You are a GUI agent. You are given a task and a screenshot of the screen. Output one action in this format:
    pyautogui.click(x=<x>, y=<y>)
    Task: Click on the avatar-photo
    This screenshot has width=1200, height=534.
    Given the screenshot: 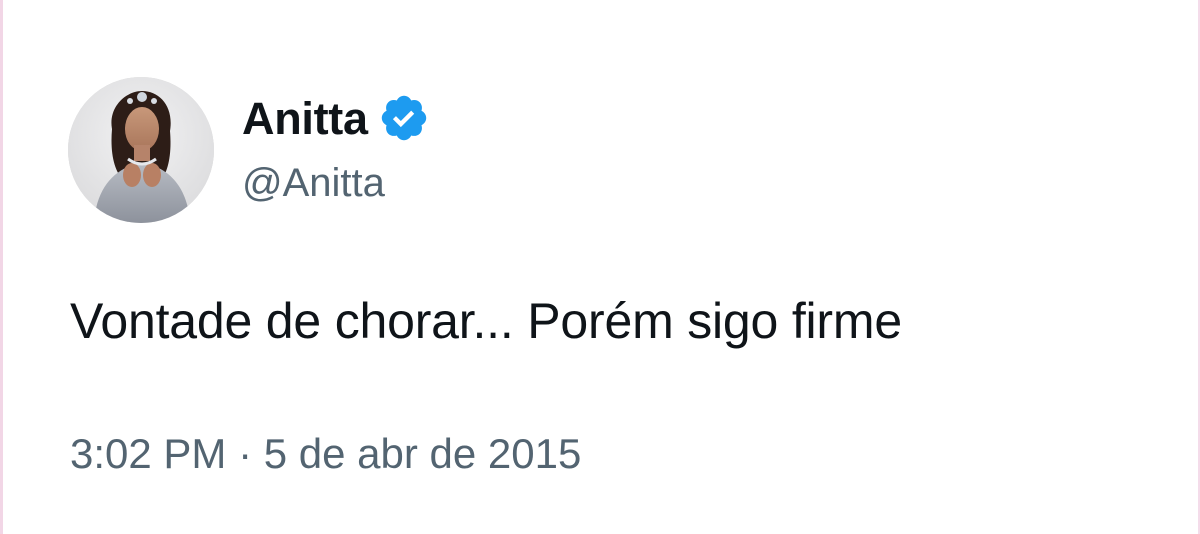 What is the action you would take?
    pyautogui.click(x=141, y=150)
    